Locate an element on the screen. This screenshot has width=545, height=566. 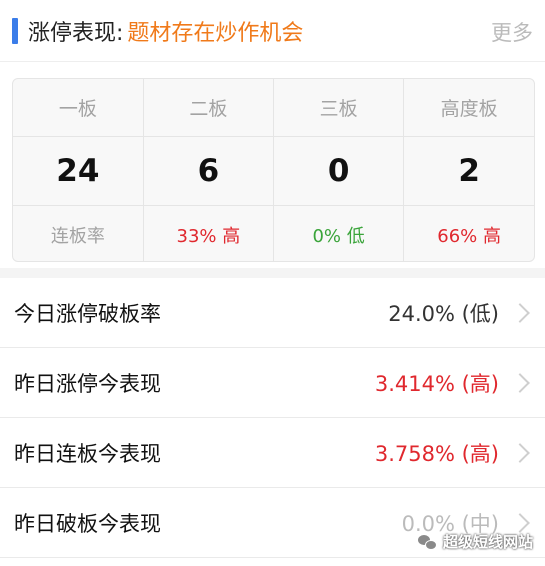
more-link: 更多 is located at coordinates (512, 32).